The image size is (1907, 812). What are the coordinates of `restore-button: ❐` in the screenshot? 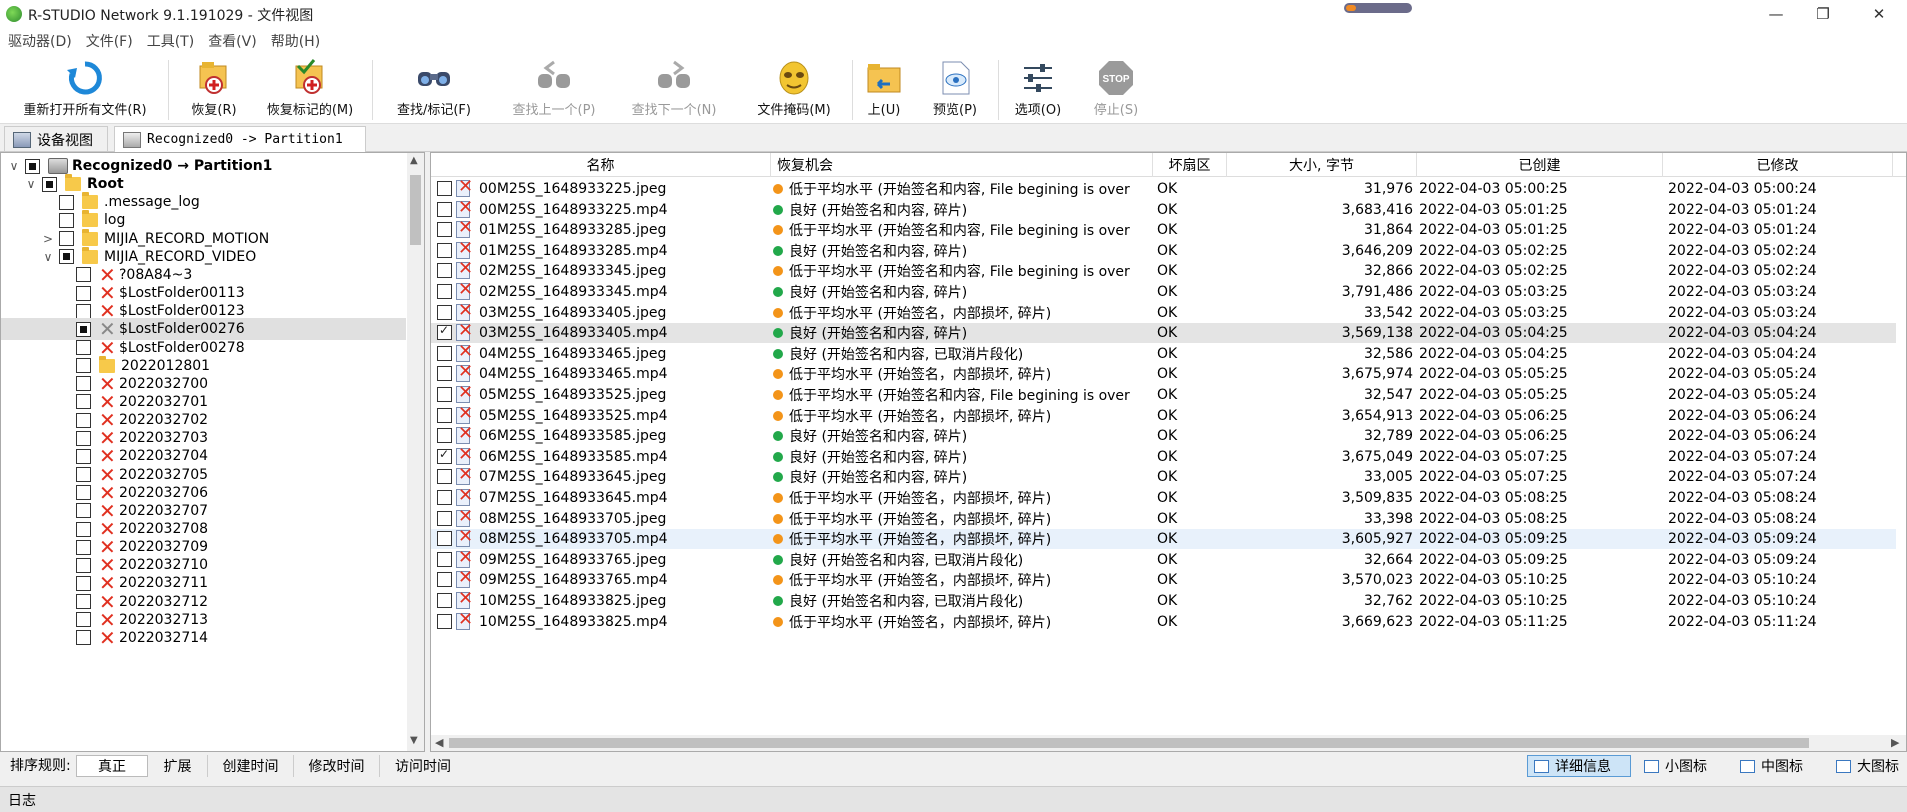 It's located at (1823, 14).